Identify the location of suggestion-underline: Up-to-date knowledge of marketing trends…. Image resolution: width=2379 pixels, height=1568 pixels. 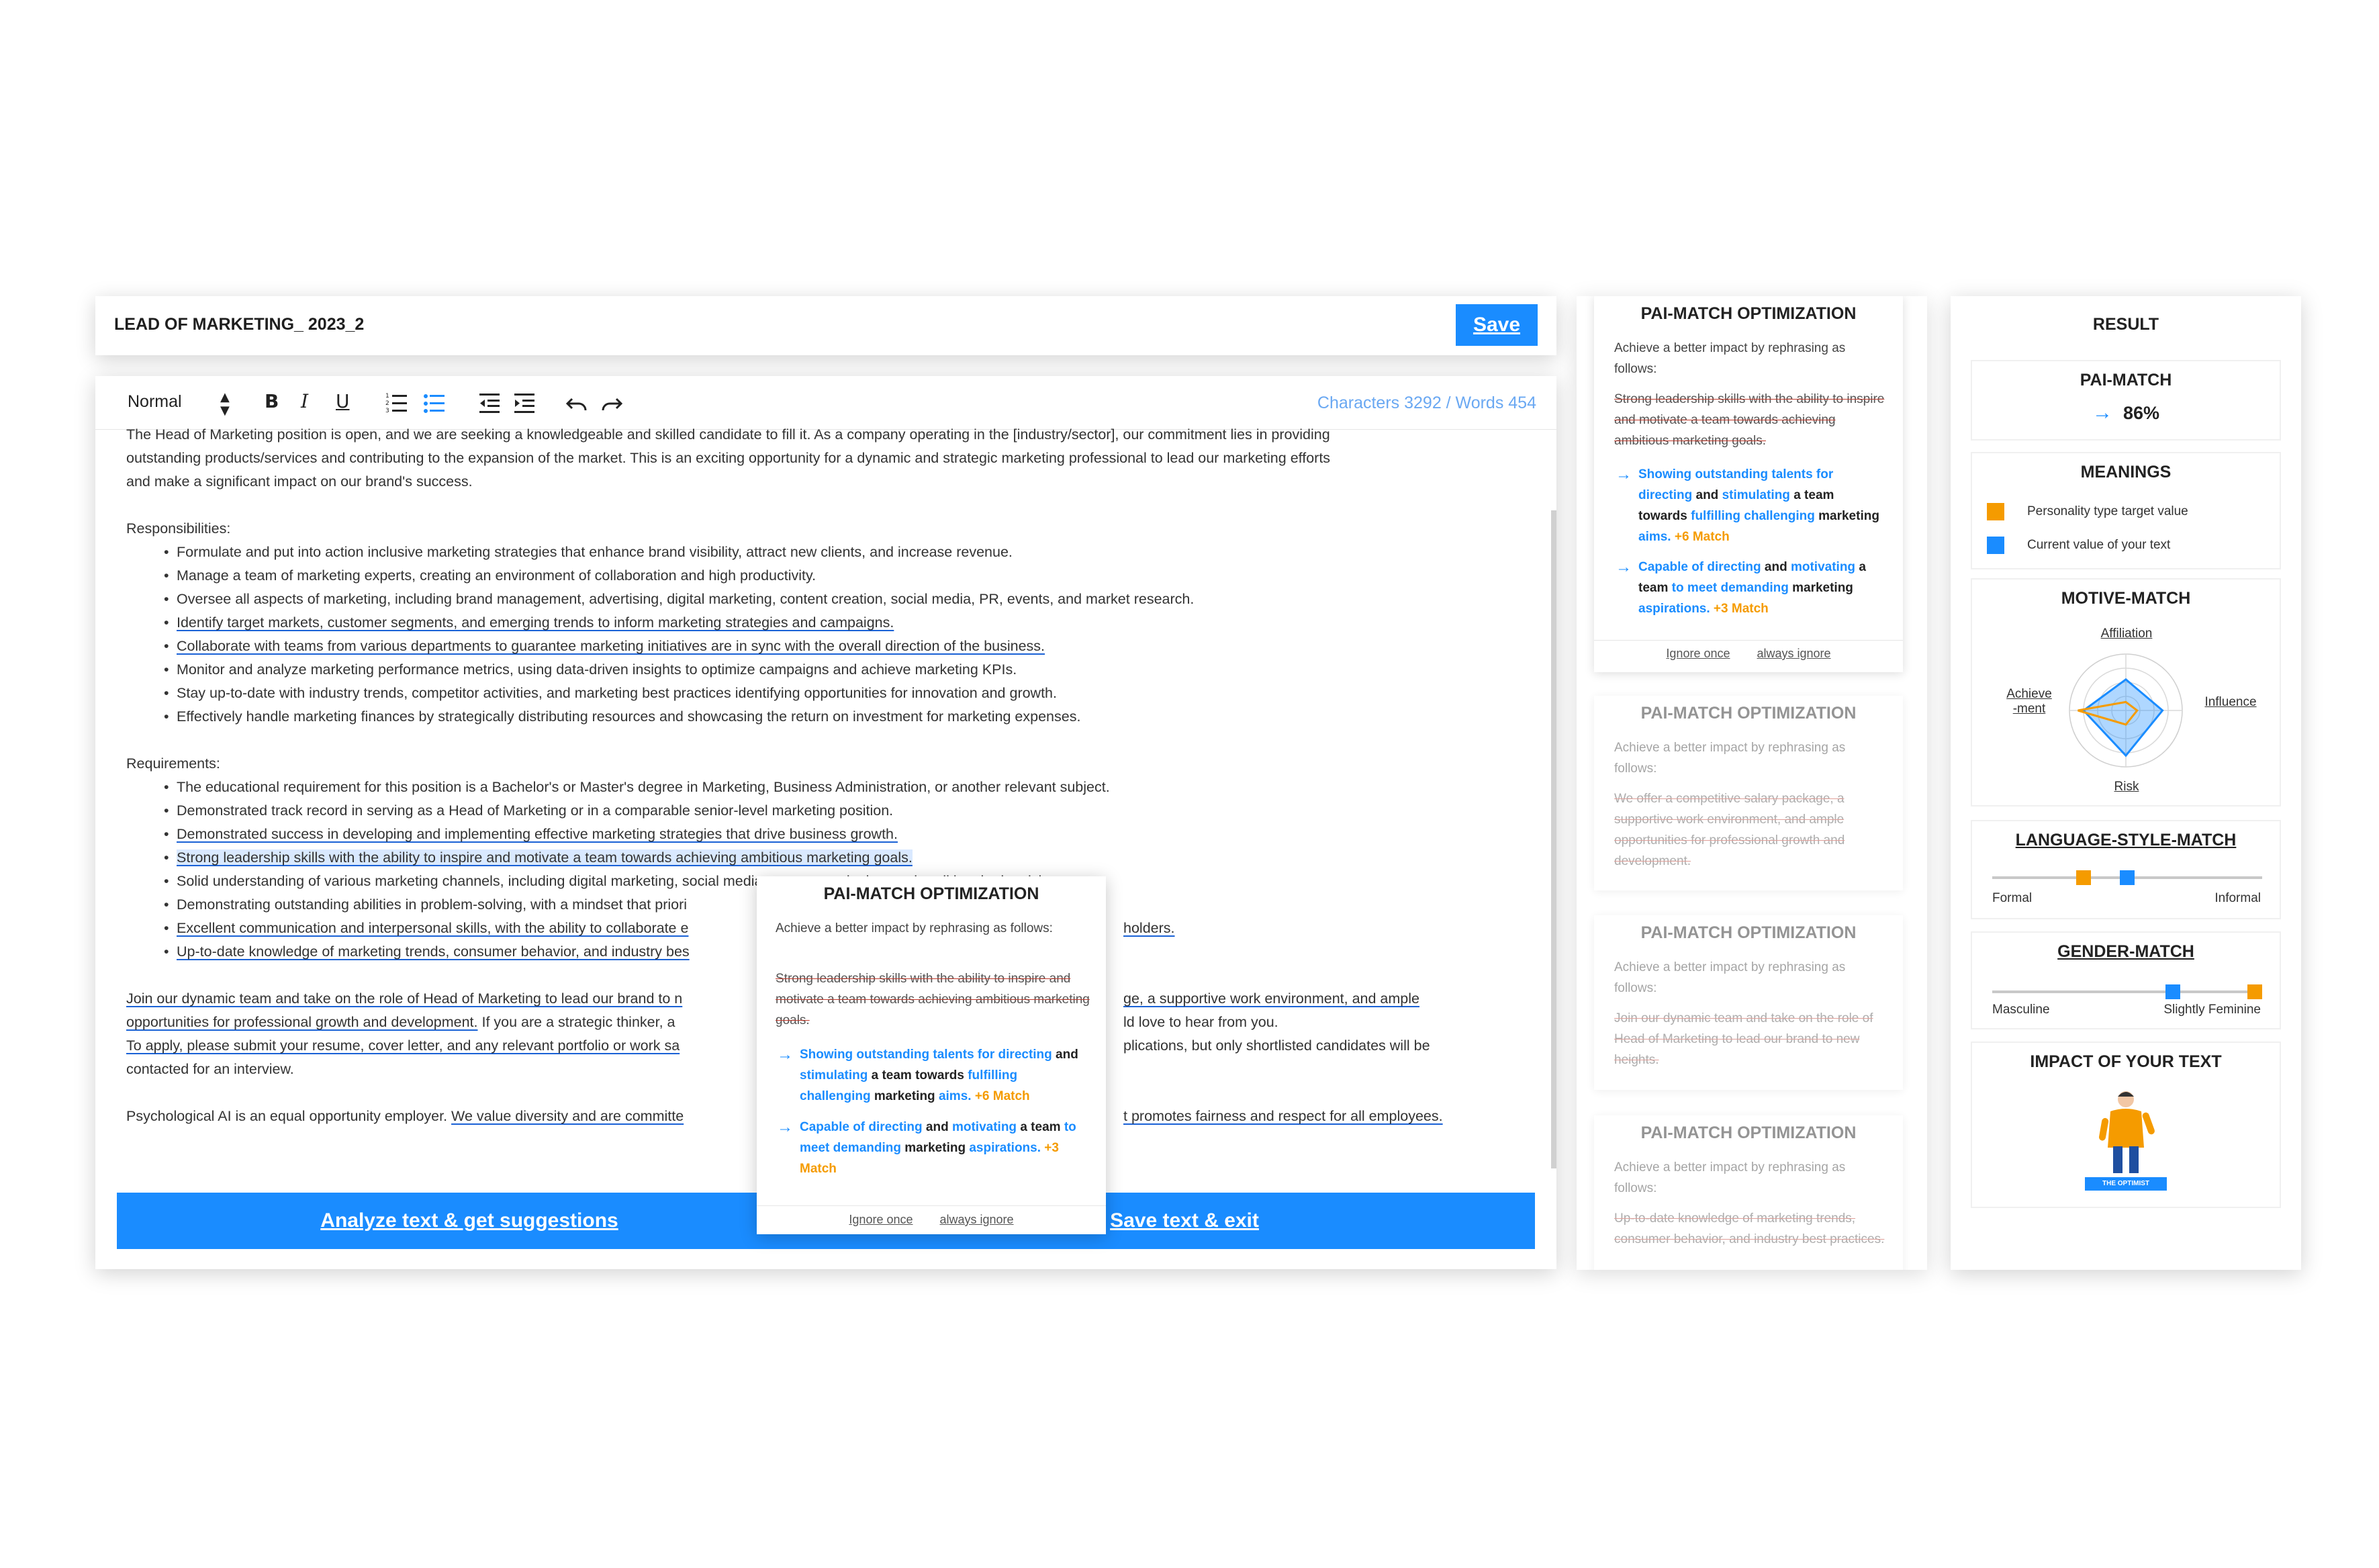
(434, 951).